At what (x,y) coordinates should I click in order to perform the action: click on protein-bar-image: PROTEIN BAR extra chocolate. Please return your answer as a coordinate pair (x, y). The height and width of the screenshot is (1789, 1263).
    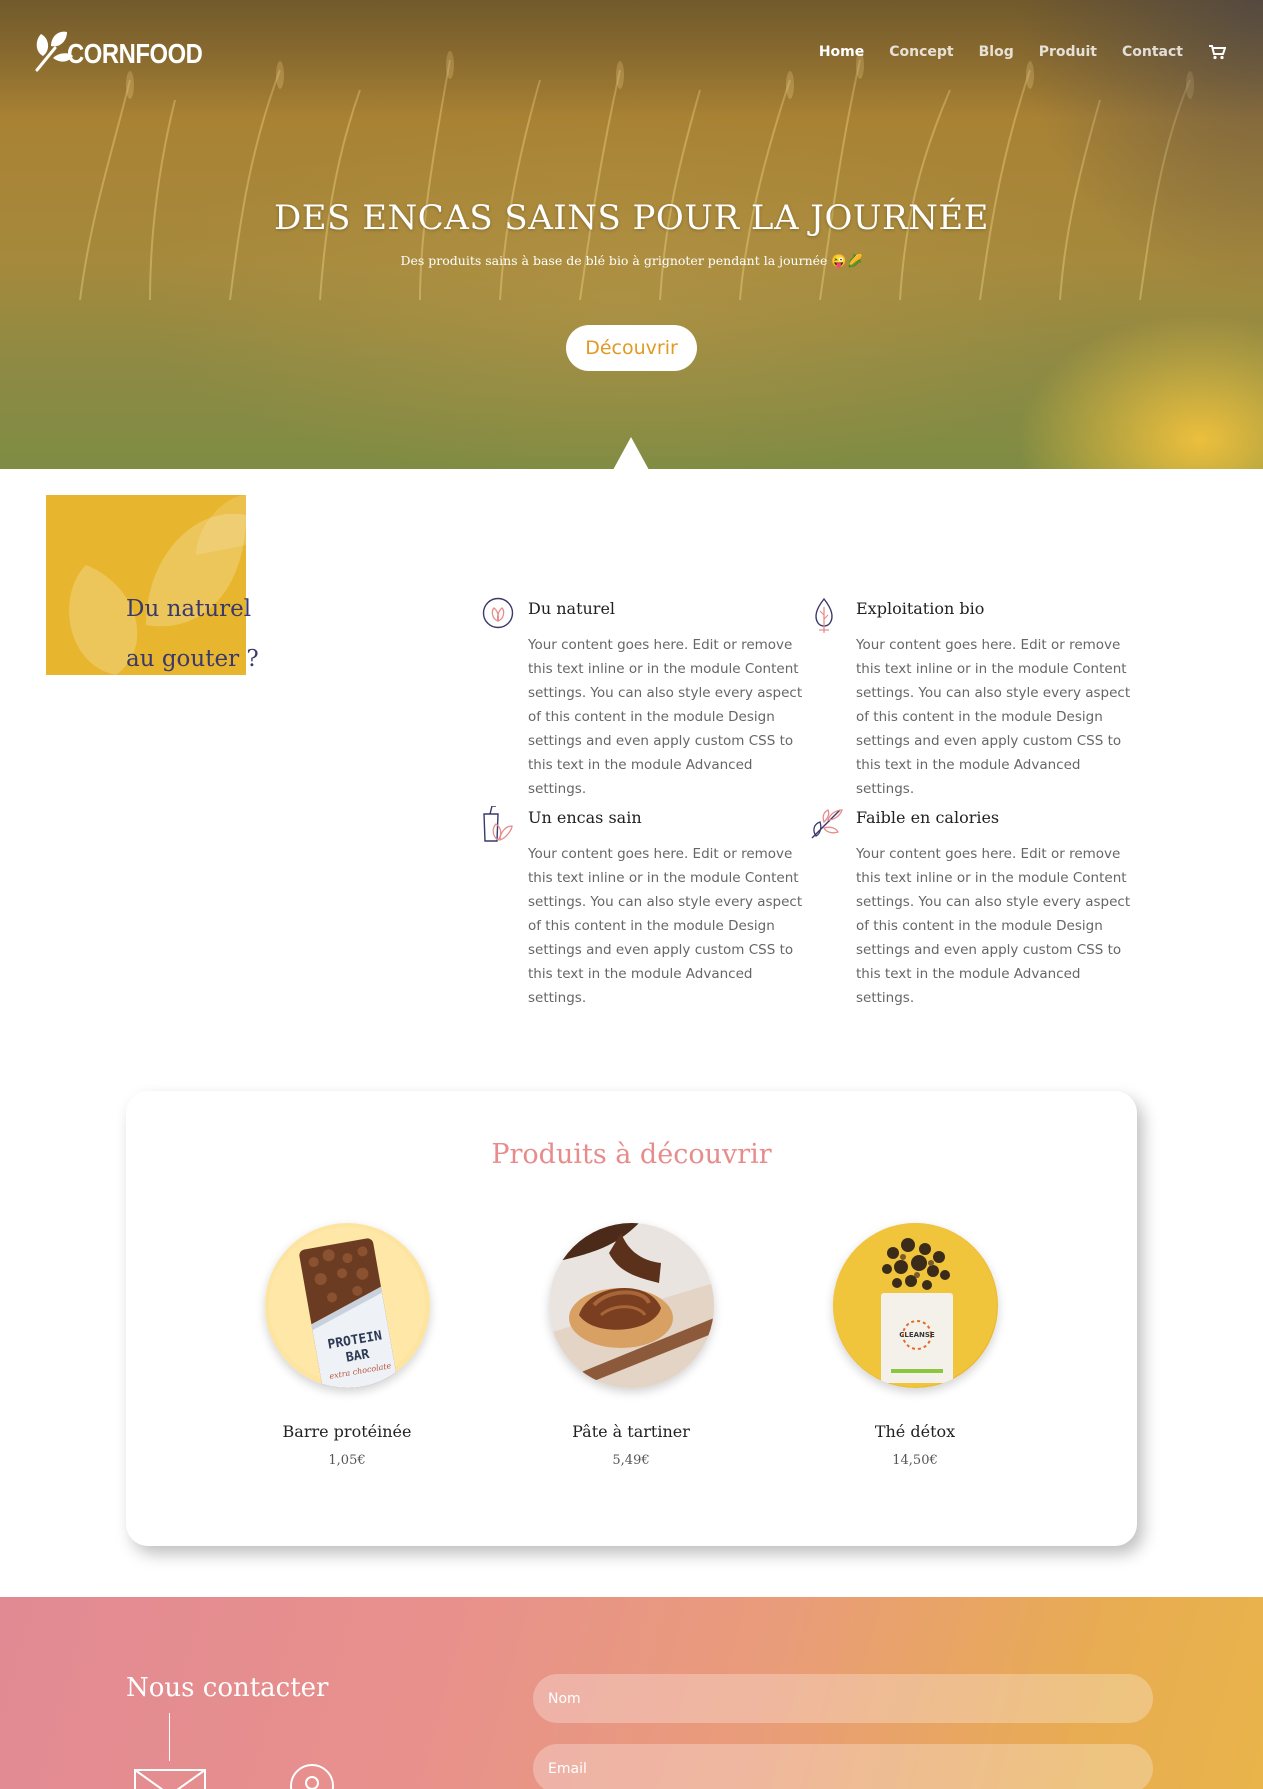
    Looking at the image, I should click on (347, 1305).